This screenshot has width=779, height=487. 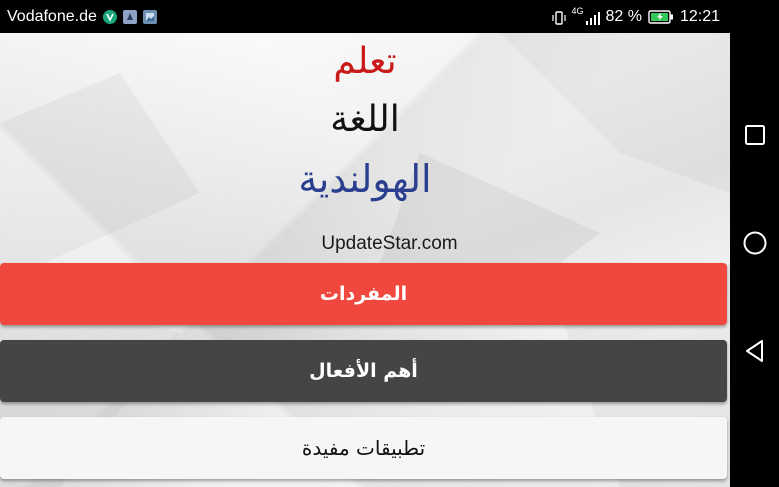 I want to click on status-left: Vodafone.de, so click(x=82, y=16).